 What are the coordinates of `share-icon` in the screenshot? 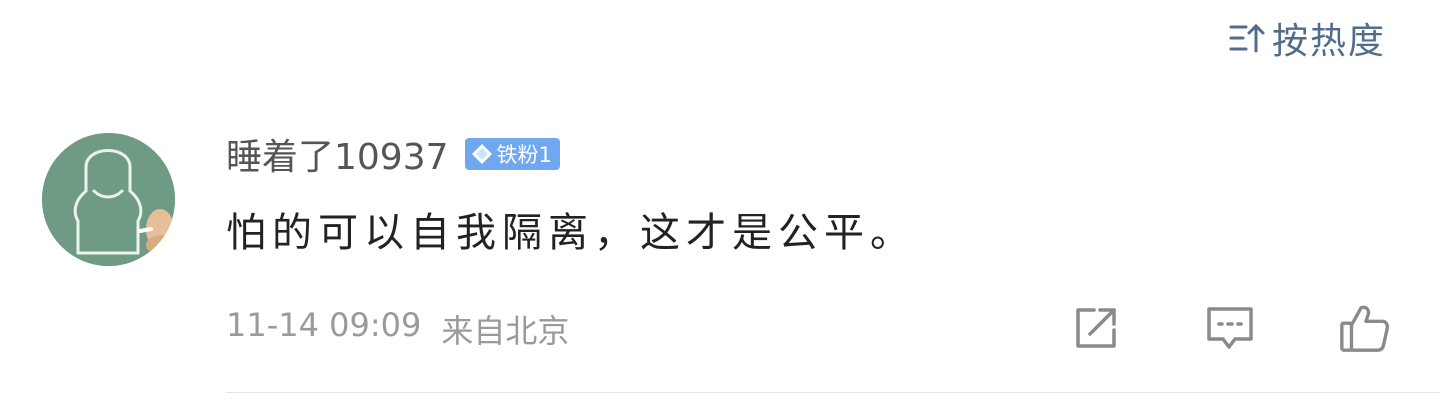 It's located at (1096, 328).